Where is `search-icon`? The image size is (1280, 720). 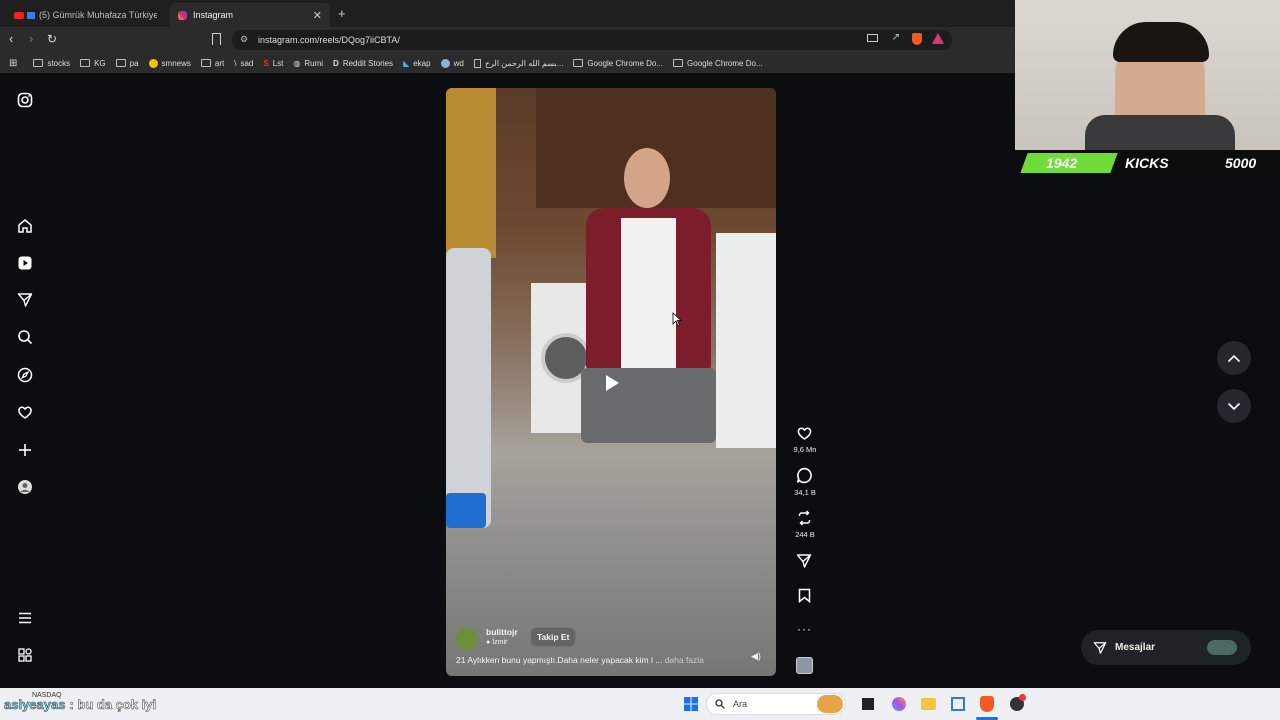 search-icon is located at coordinates (25, 337).